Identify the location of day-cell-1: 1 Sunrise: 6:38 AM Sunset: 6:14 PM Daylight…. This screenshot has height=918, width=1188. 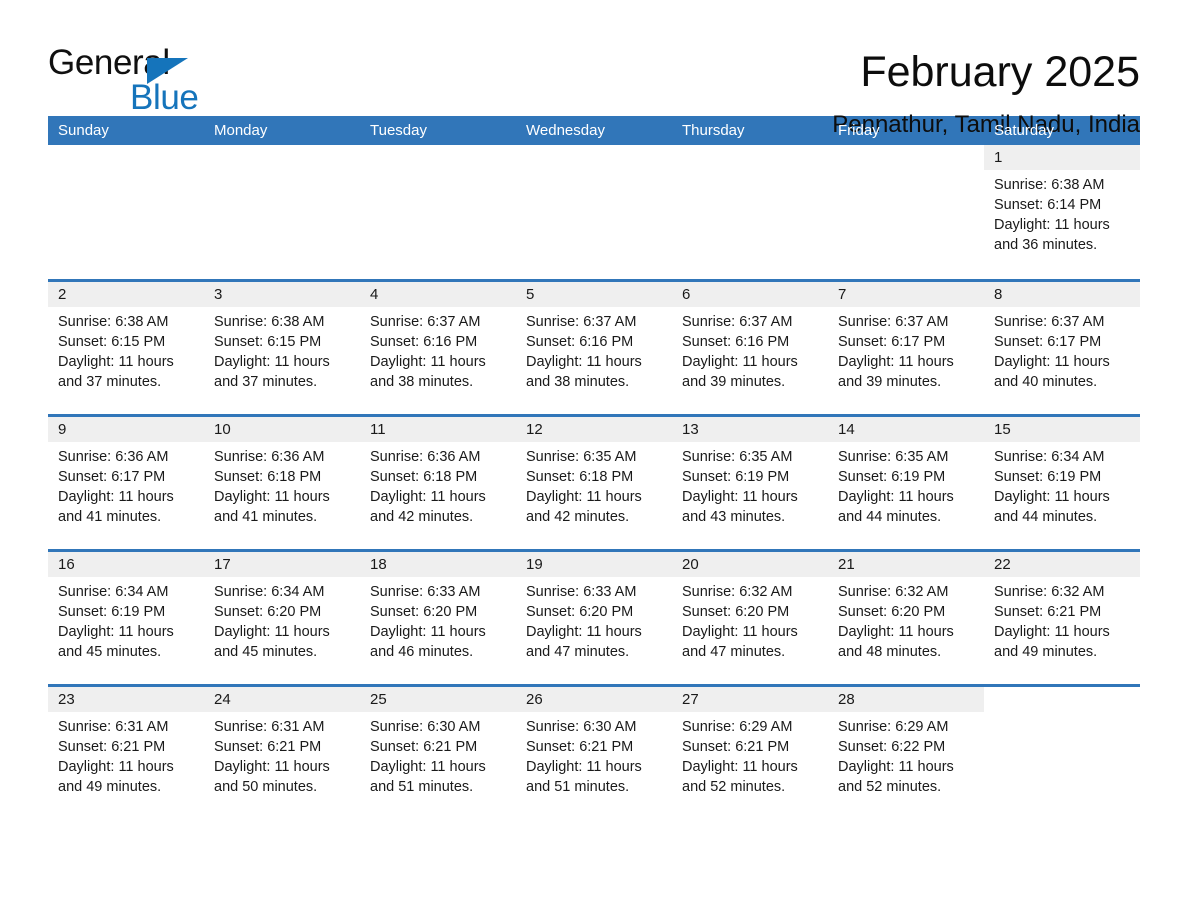
(1062, 212).